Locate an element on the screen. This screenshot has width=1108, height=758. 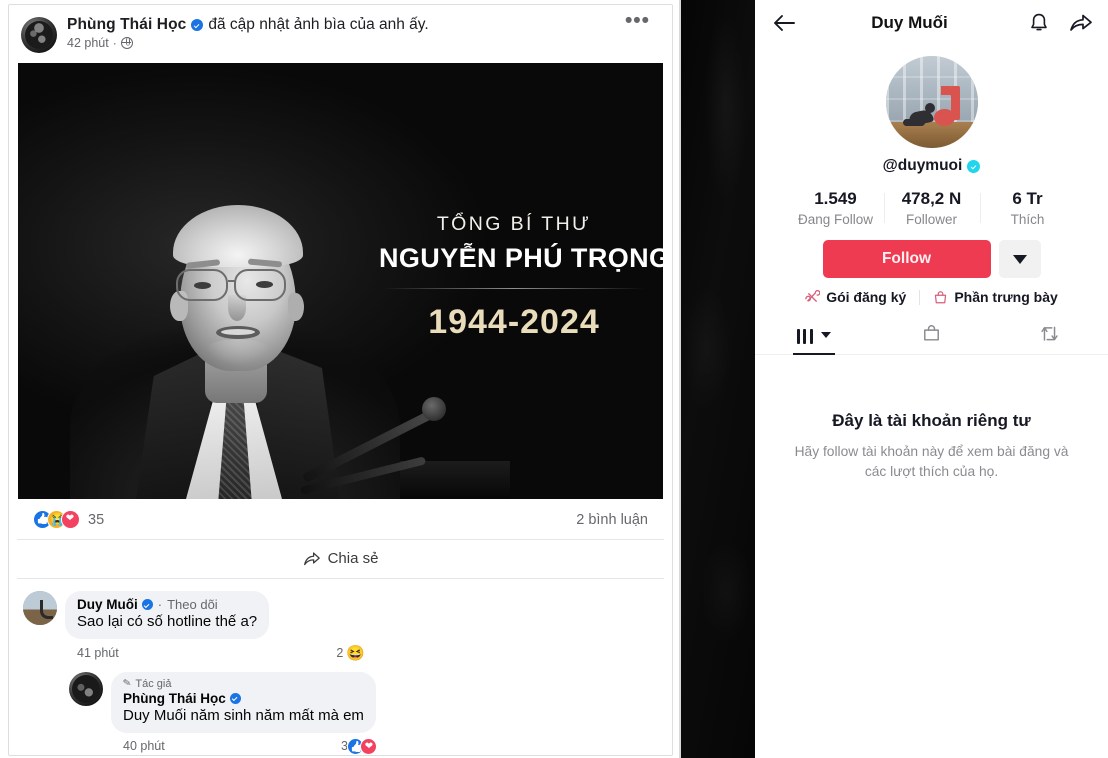
globe-icon is located at coordinates (126, 43).